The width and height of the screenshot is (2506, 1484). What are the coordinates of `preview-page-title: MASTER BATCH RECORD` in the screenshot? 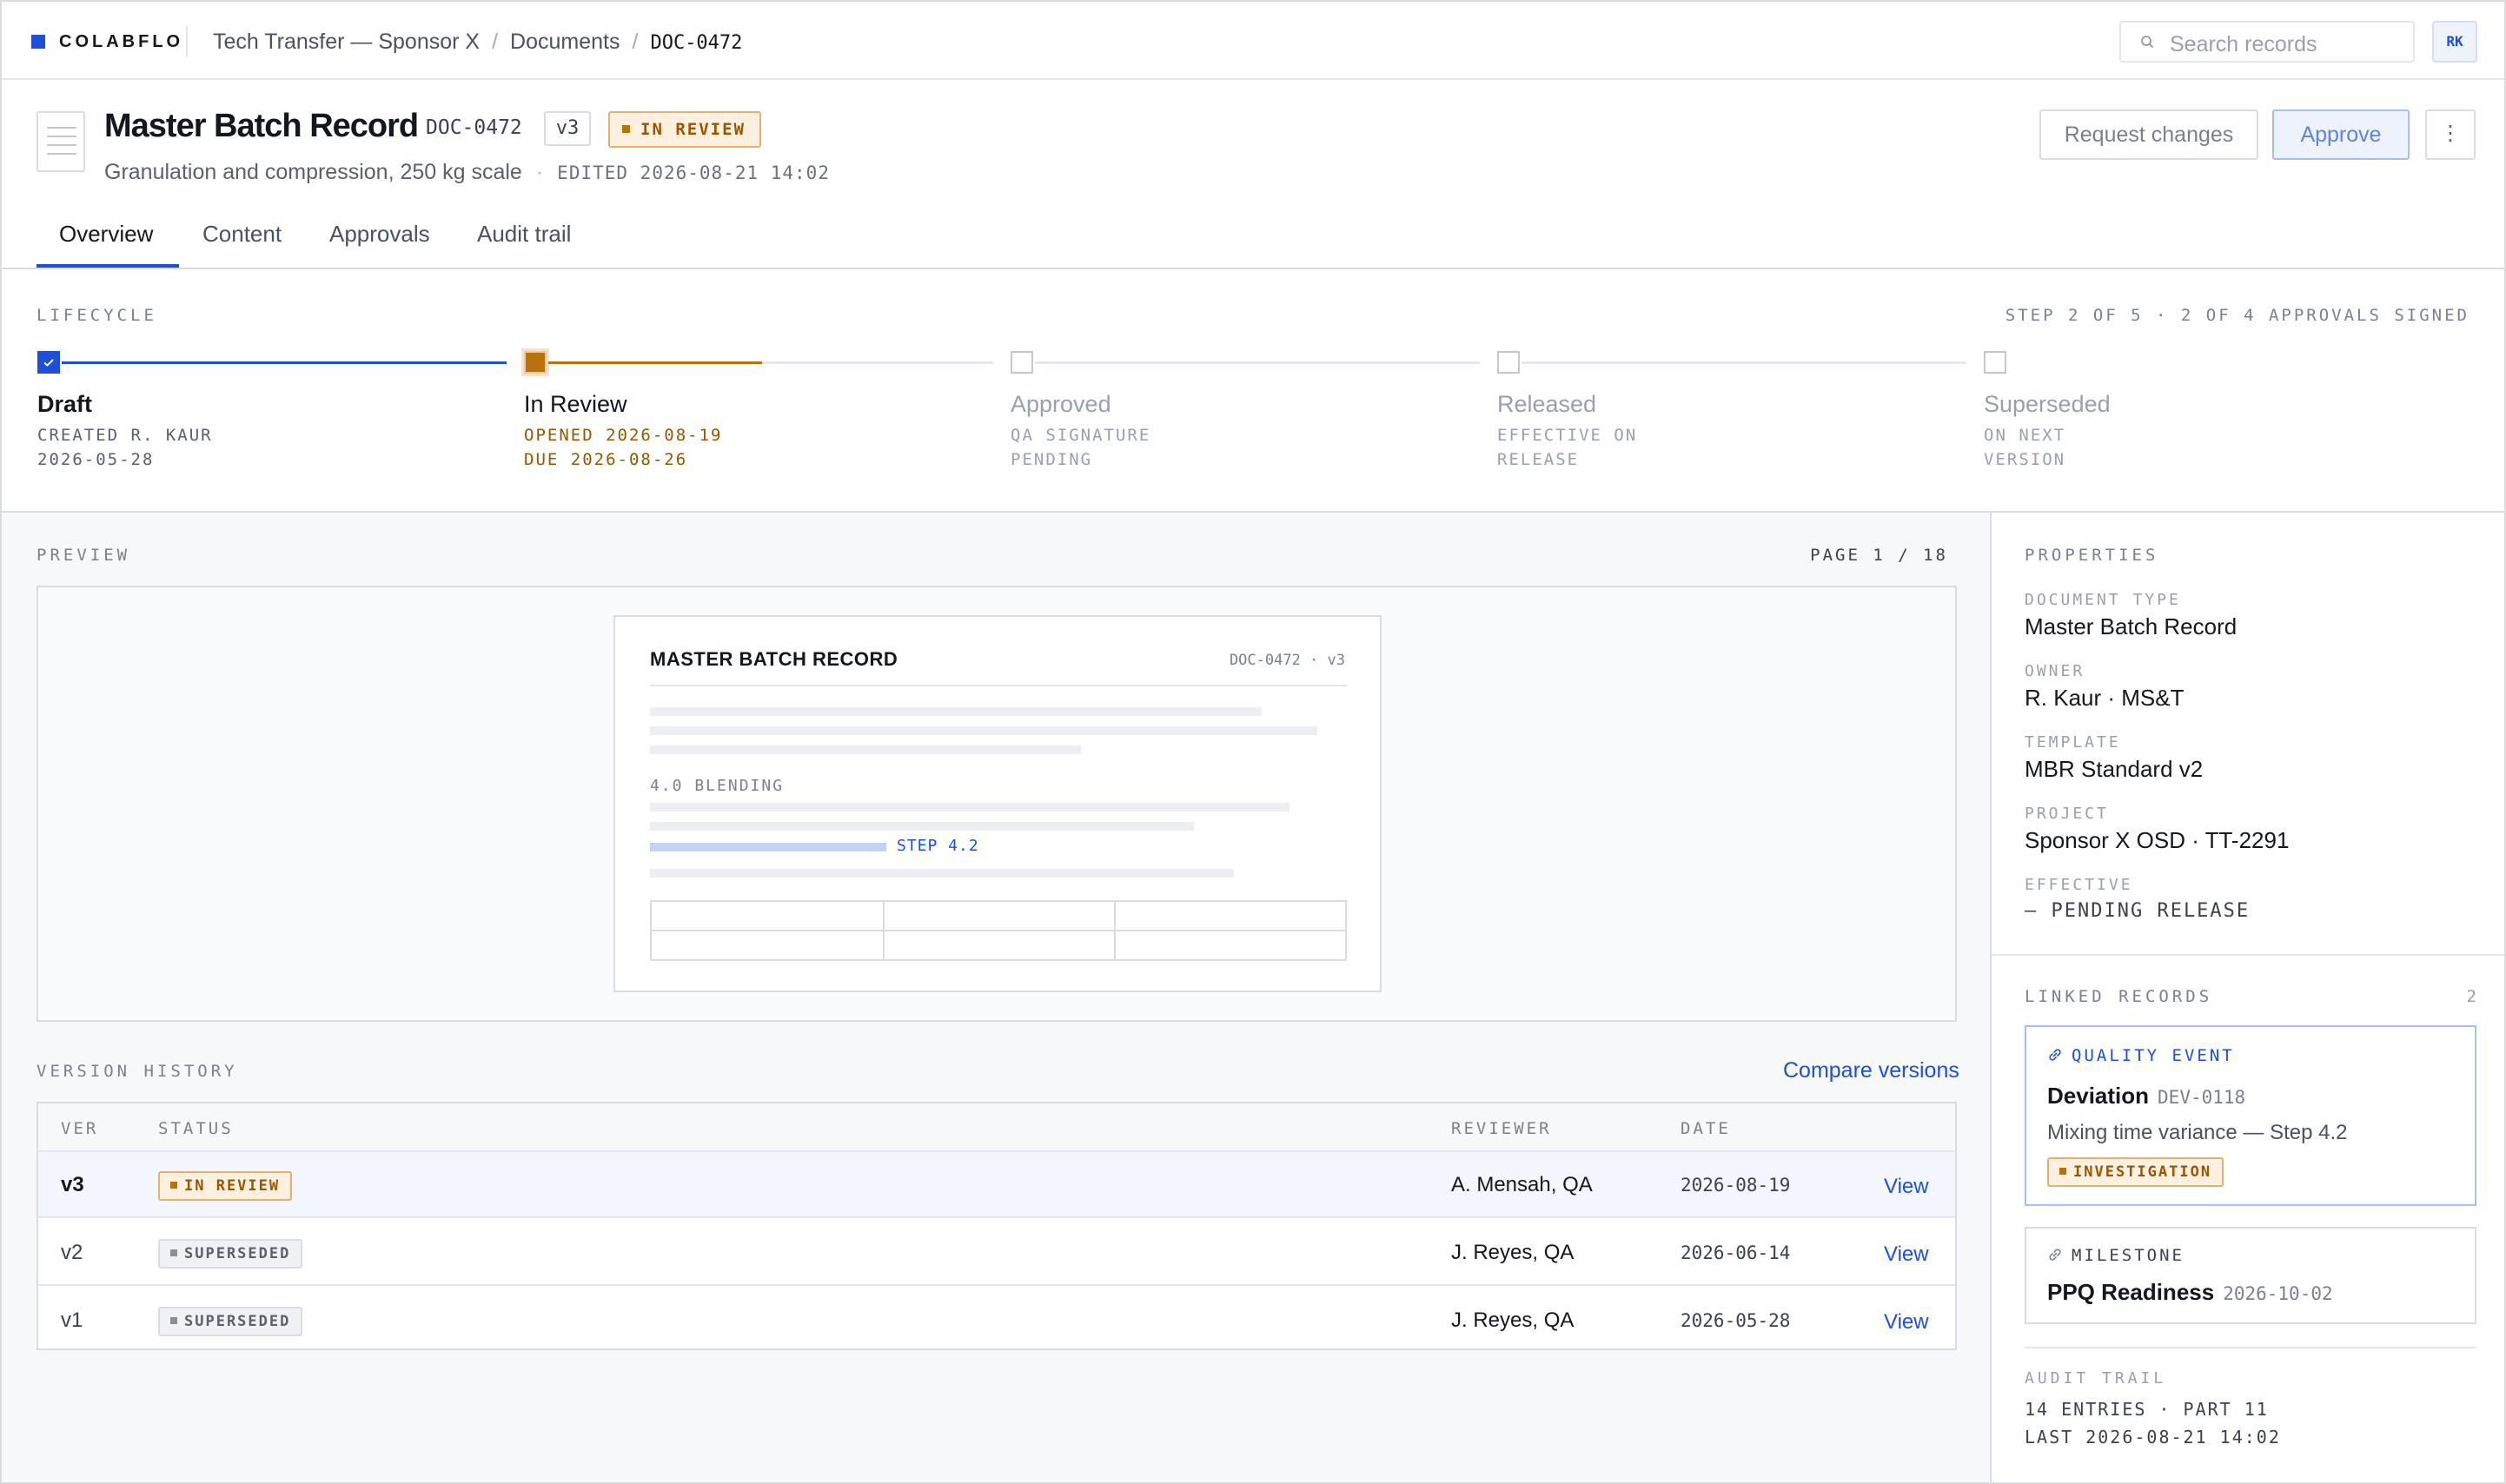 It's located at (774, 659).